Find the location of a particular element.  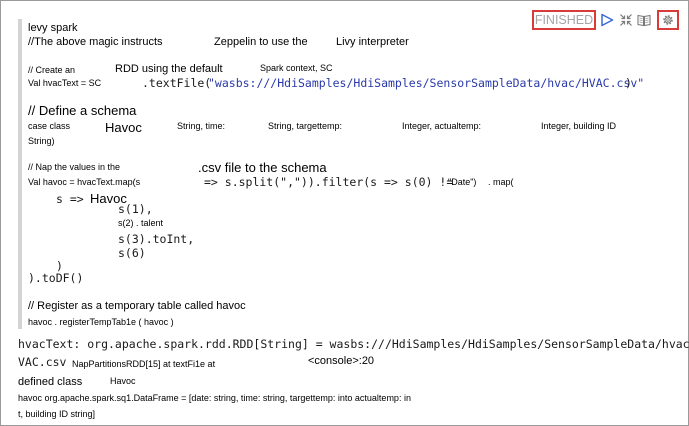

code-comment: RDD using the default is located at coordinates (169, 69).